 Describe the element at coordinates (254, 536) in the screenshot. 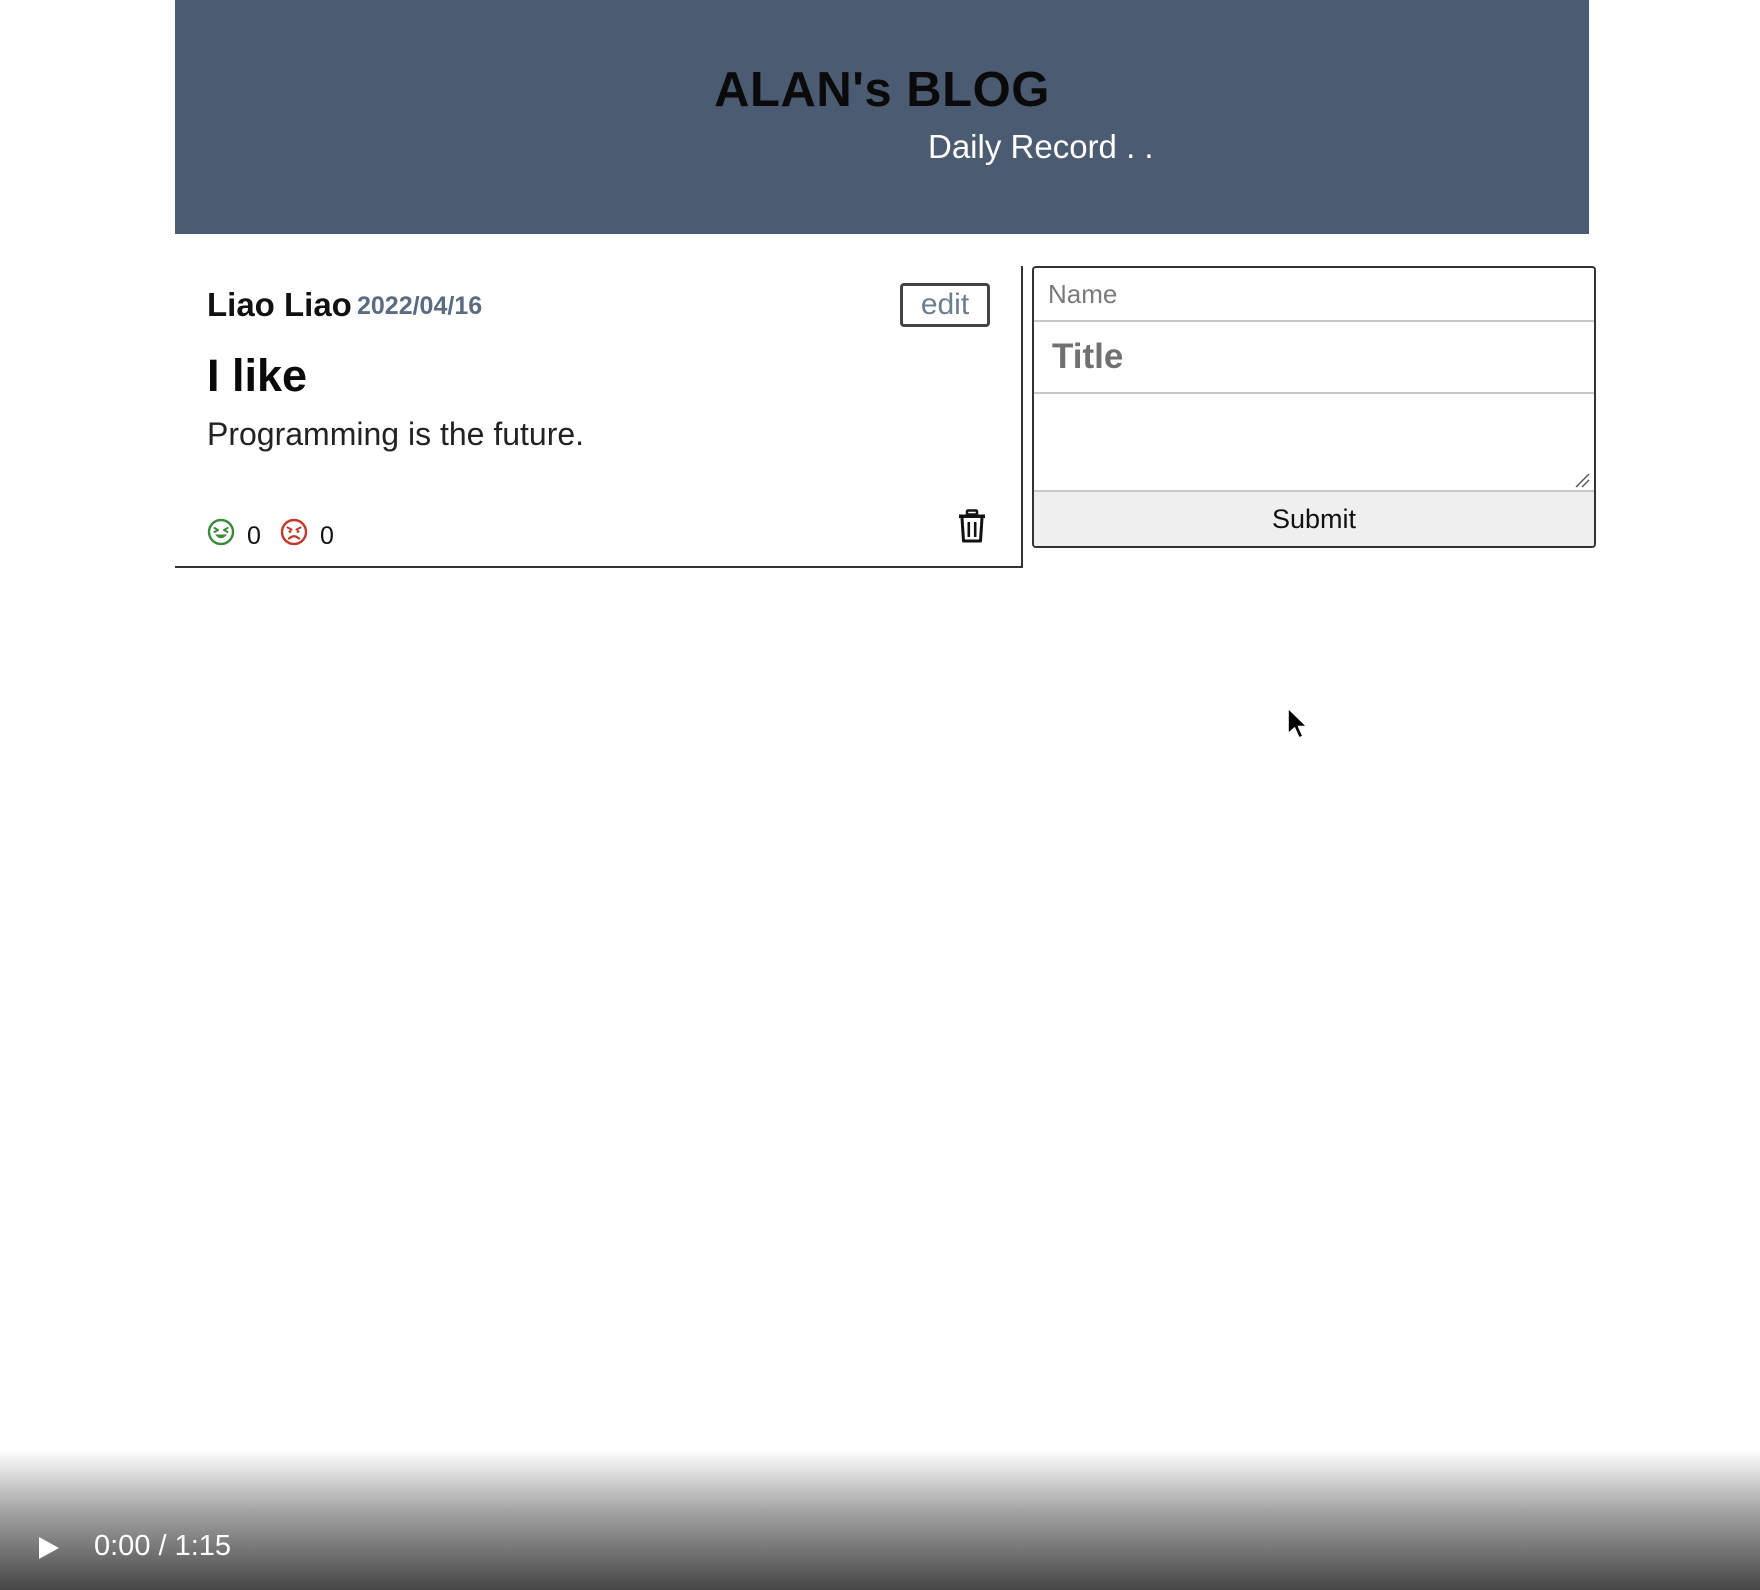

I see `like-count: 0` at that location.